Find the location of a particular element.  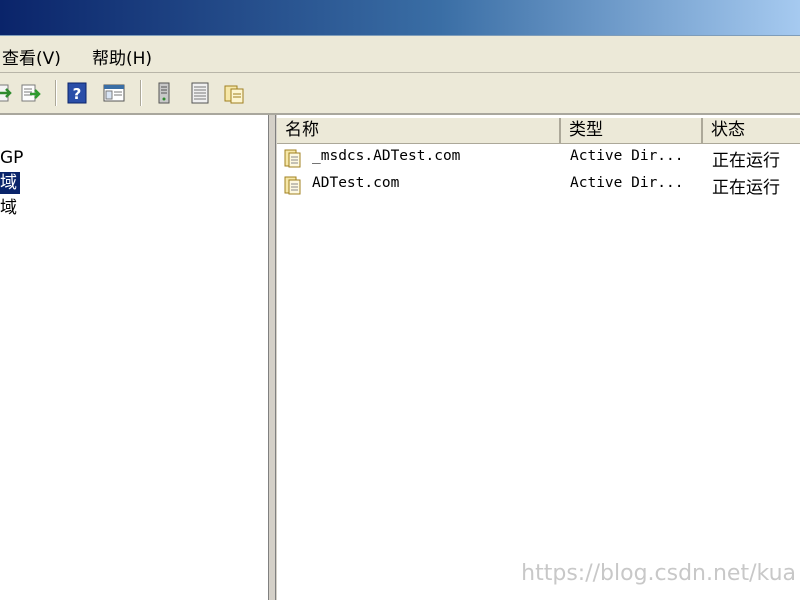

tree-item-domain-selected: 域 is located at coordinates (10, 183).